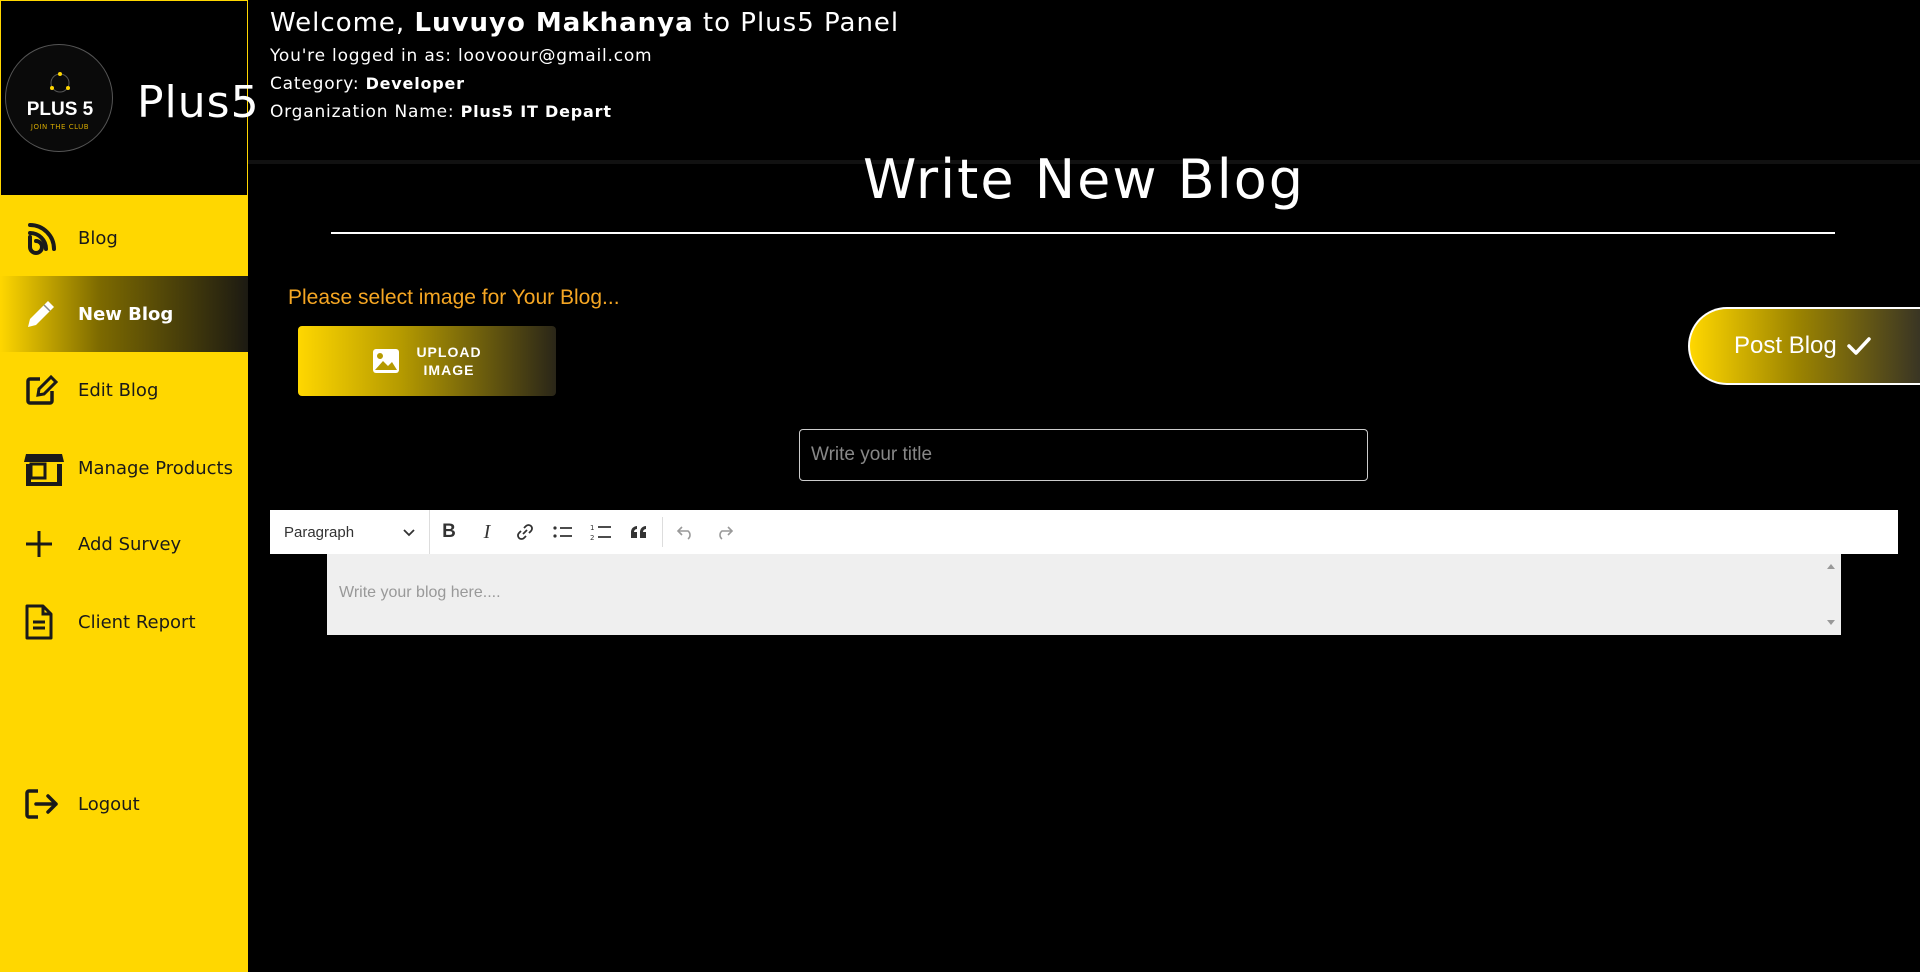  I want to click on italic-icon: I, so click(487, 531).